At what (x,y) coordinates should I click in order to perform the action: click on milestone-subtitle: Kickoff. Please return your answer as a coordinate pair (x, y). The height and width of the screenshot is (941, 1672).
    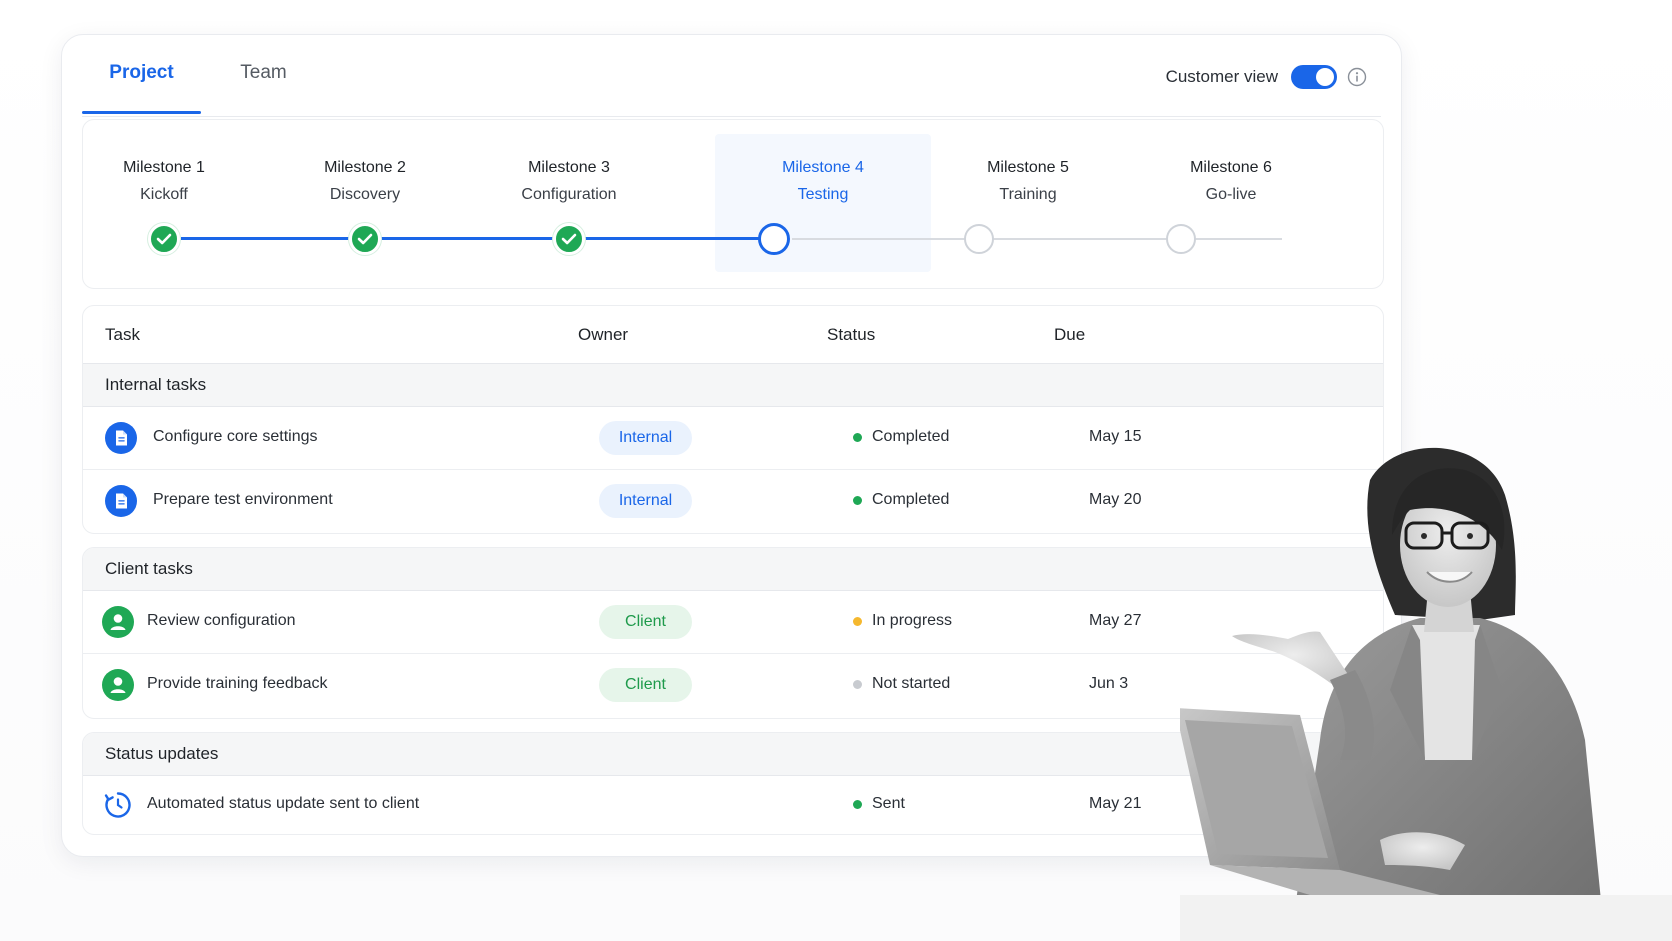
    Looking at the image, I should click on (164, 194).